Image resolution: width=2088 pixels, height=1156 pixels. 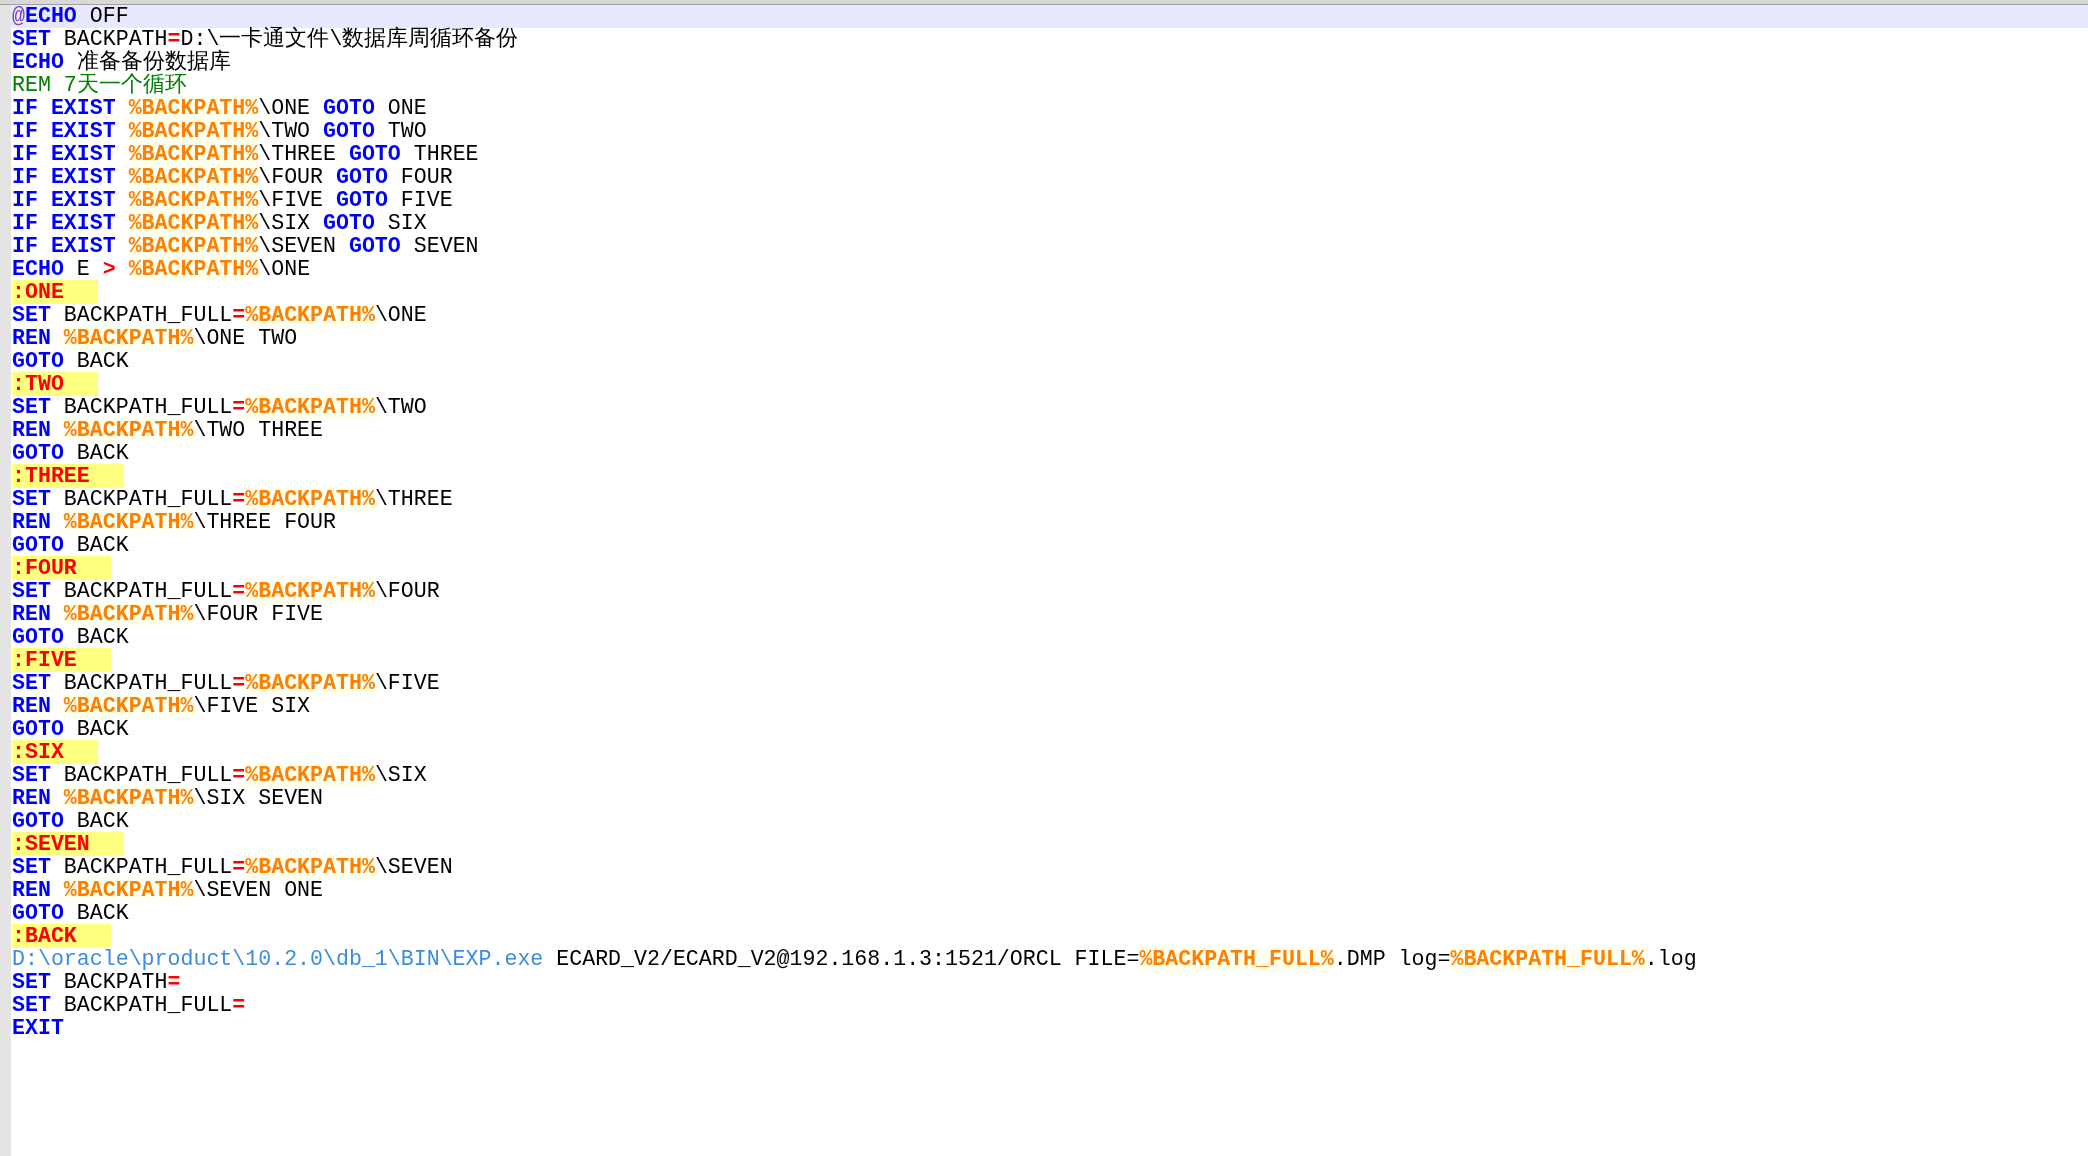 I want to click on code-line: REN %BACKPATH%\SIX SEVEN, so click(x=168, y=798).